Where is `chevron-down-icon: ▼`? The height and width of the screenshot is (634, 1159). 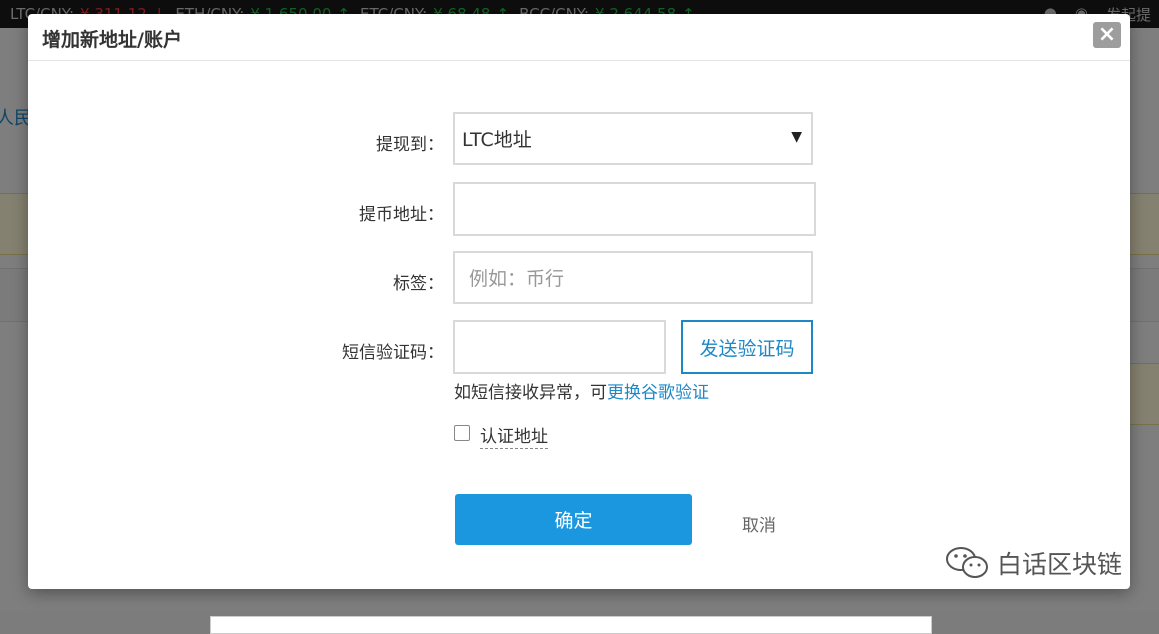
chevron-down-icon: ▼ is located at coordinates (796, 137).